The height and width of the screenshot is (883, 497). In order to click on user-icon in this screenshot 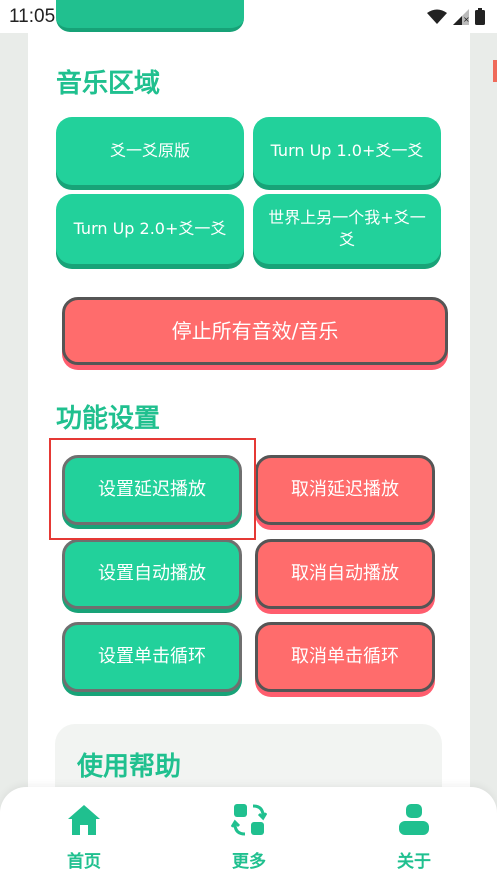, I will do `click(414, 819)`.